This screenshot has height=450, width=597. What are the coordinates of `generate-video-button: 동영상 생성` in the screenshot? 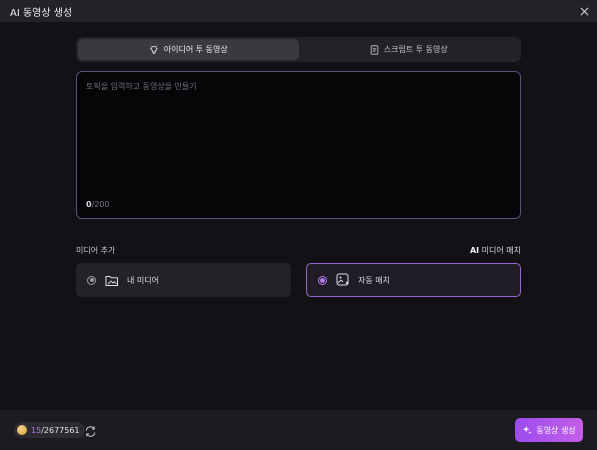 It's located at (549, 430).